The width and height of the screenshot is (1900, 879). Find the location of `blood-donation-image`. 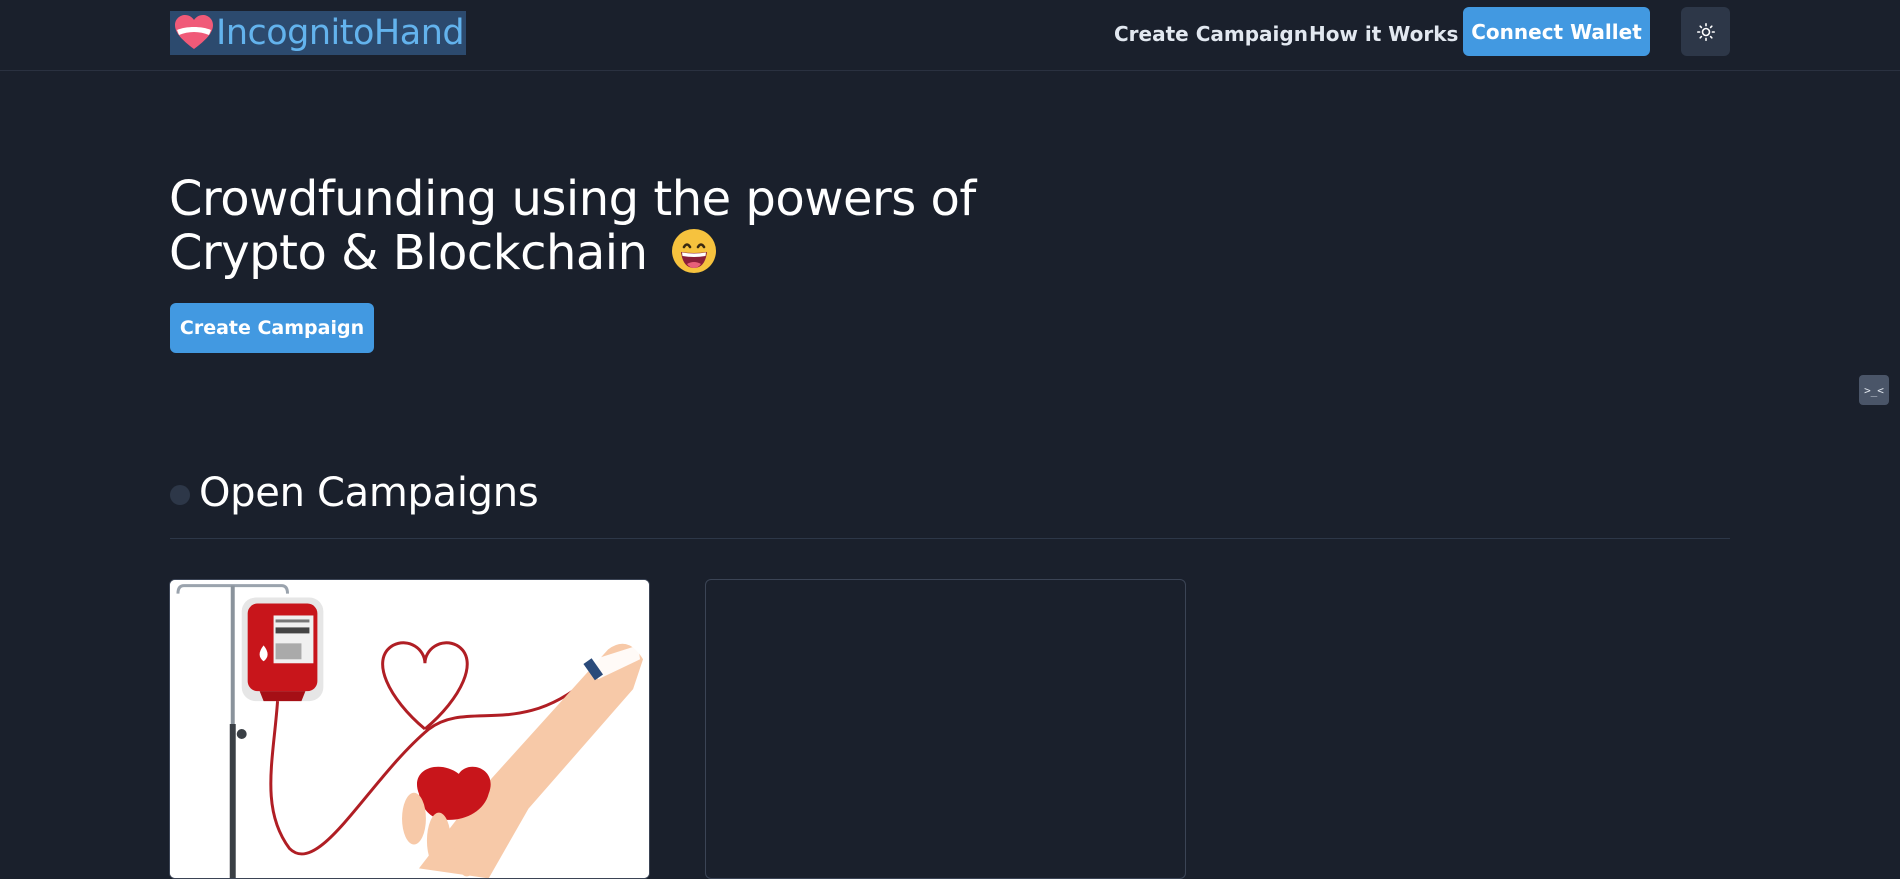

blood-donation-image is located at coordinates (409, 729).